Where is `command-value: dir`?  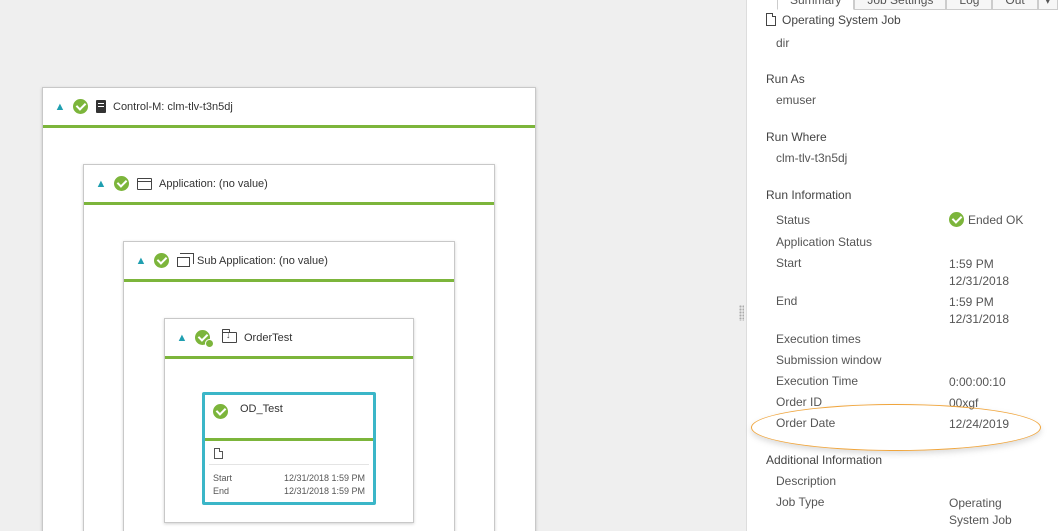 command-value: dir is located at coordinates (783, 43).